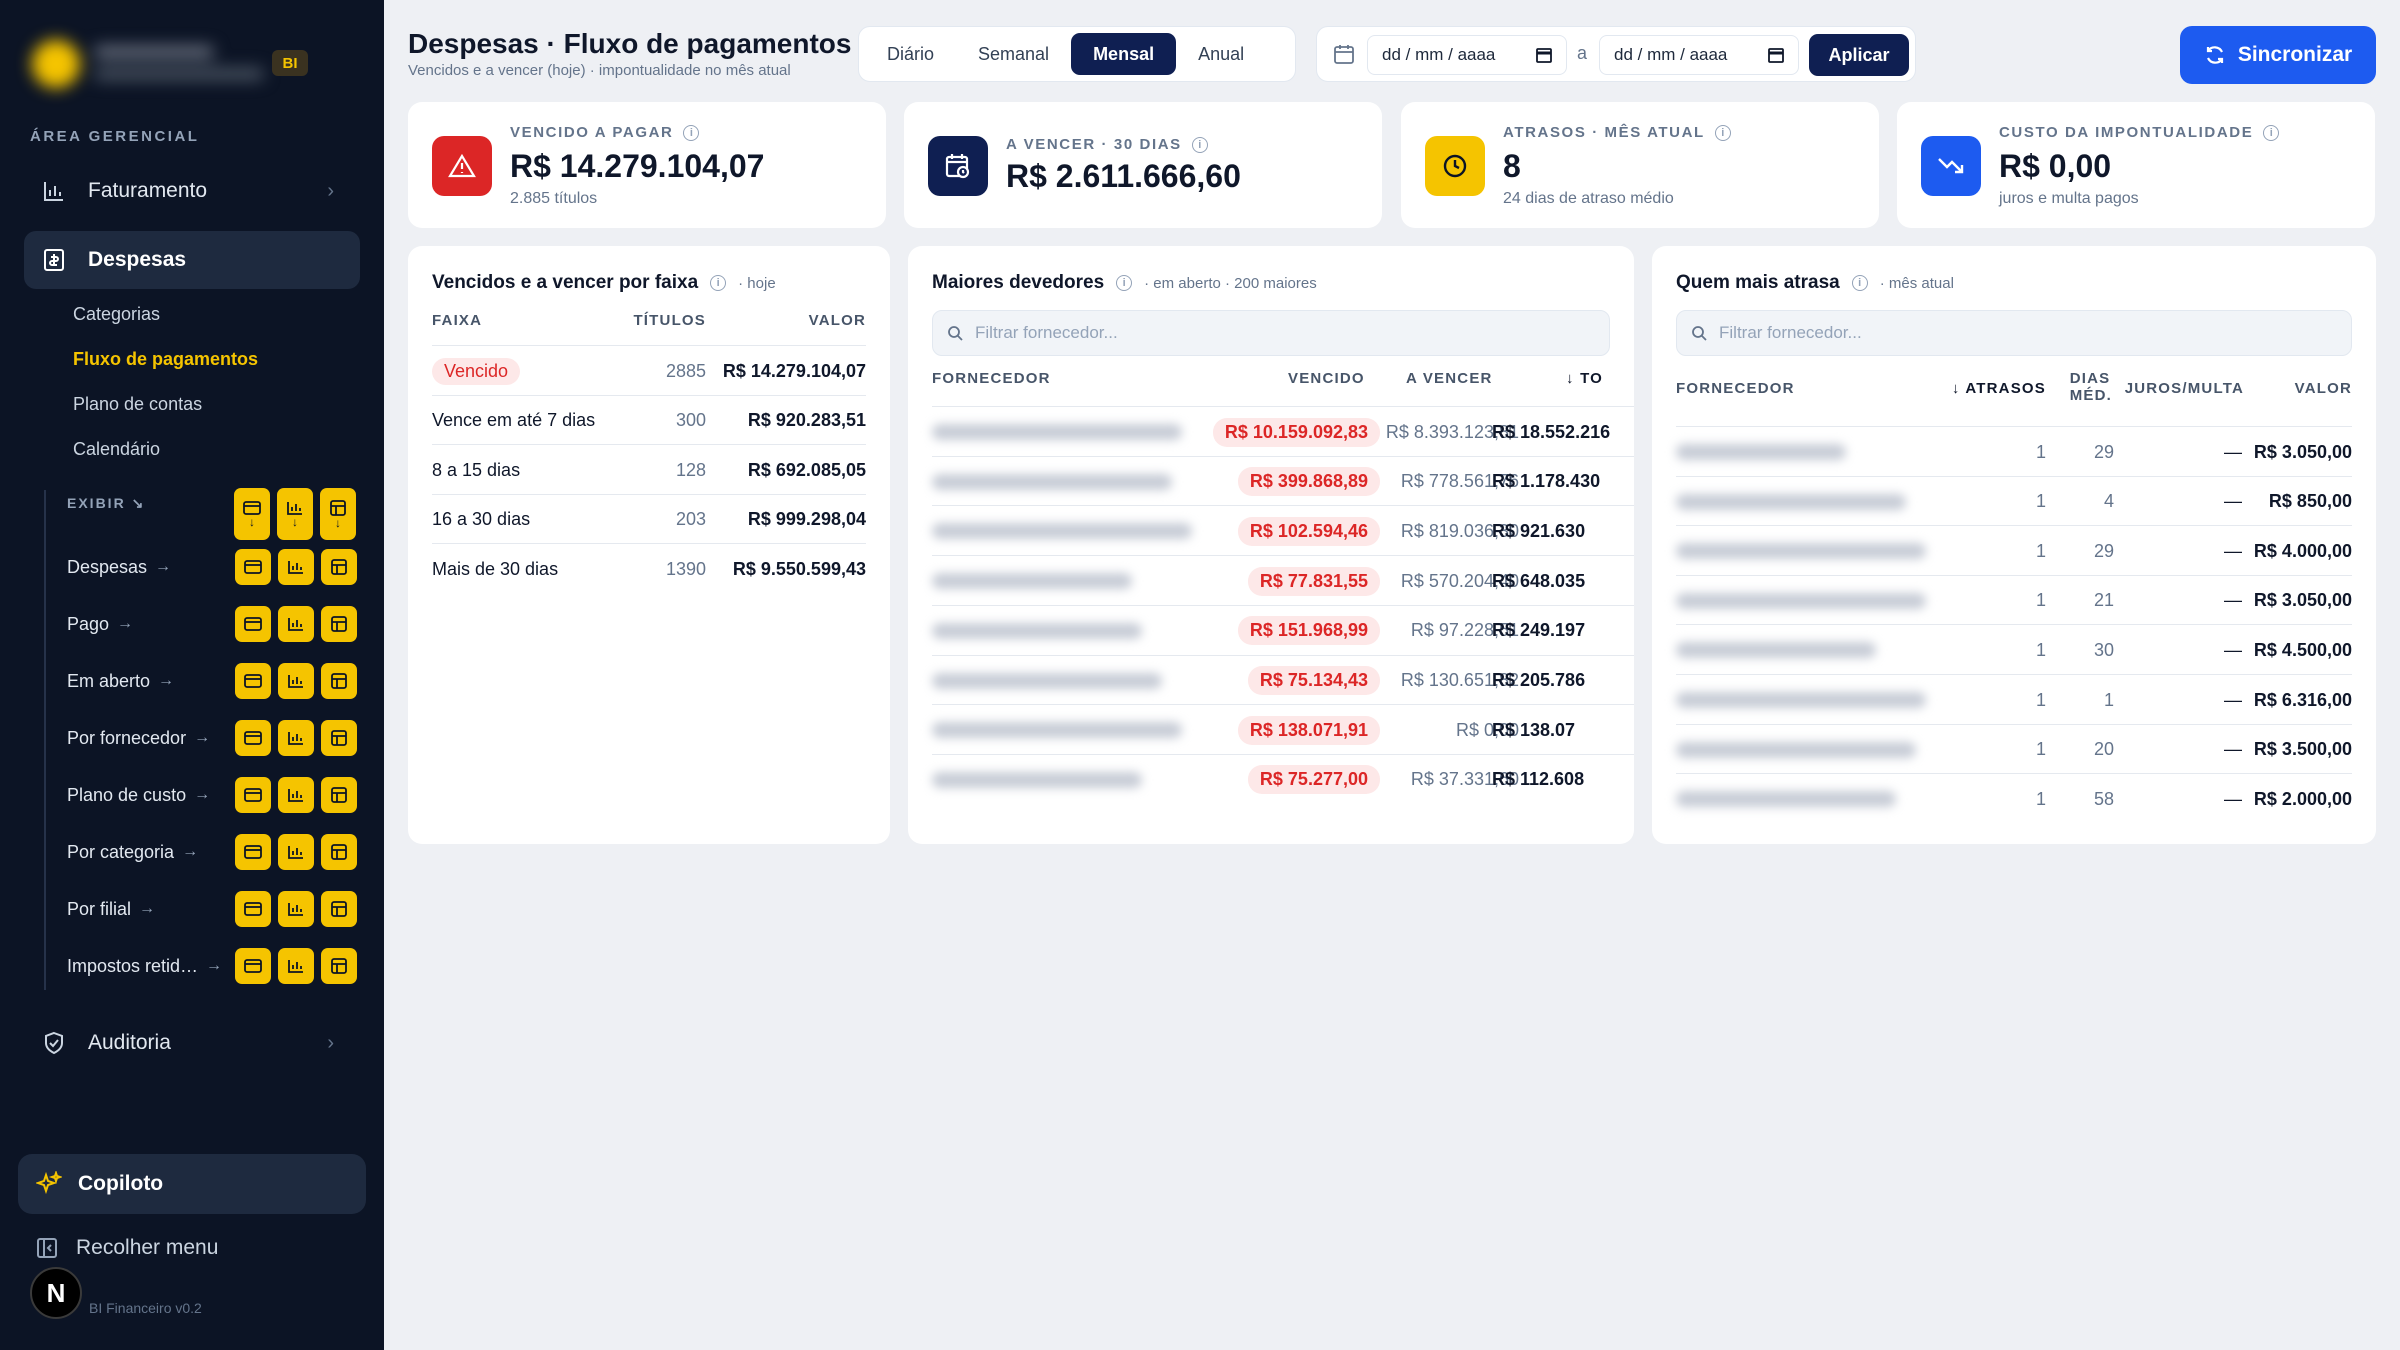  I want to click on table-download-icon: ↓, so click(338, 514).